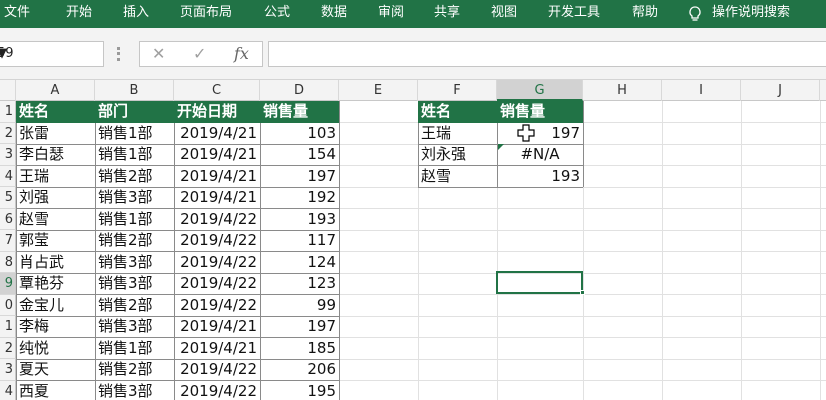 This screenshot has height=400, width=826. What do you see at coordinates (751, 14) in the screenshot?
I see `tell-me-search: 操作说明搜索` at bounding box center [751, 14].